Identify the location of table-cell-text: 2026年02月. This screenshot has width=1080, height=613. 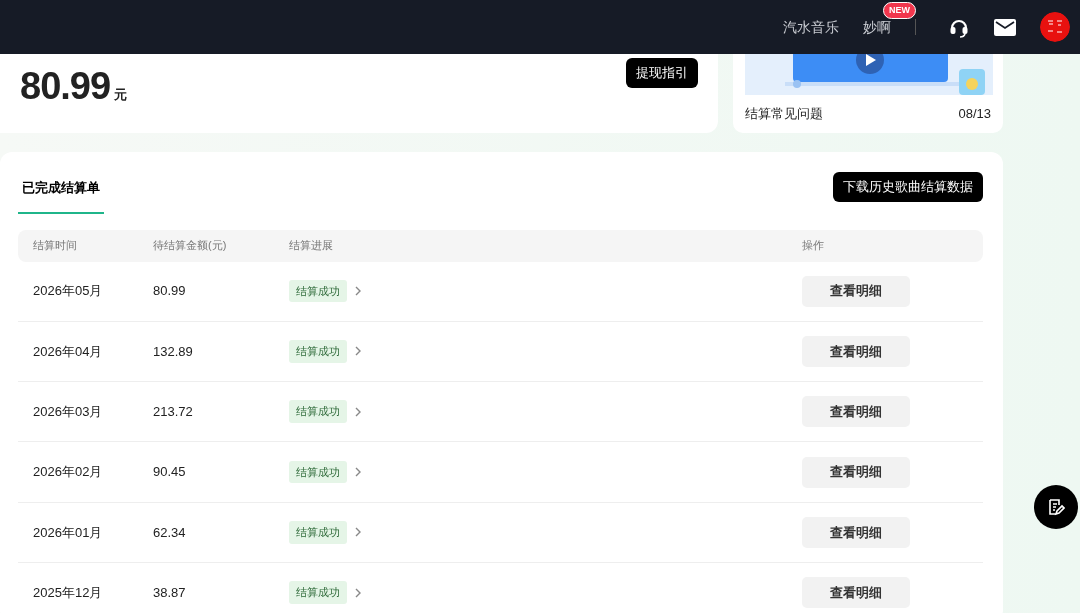
(68, 472).